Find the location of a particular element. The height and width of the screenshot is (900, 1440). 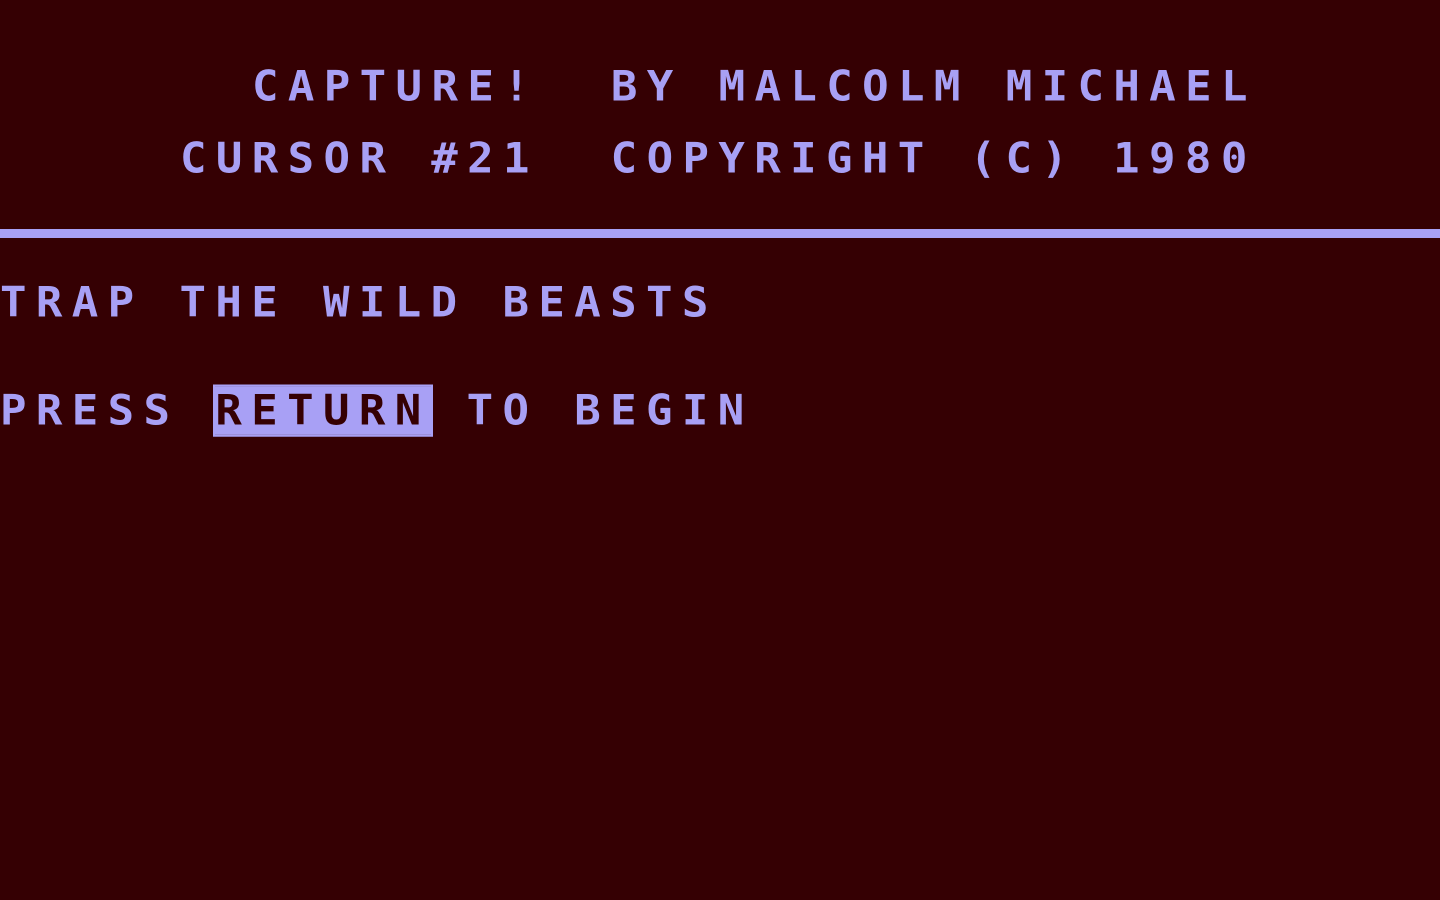

prompt-prefix: PRESS is located at coordinates (108, 410).